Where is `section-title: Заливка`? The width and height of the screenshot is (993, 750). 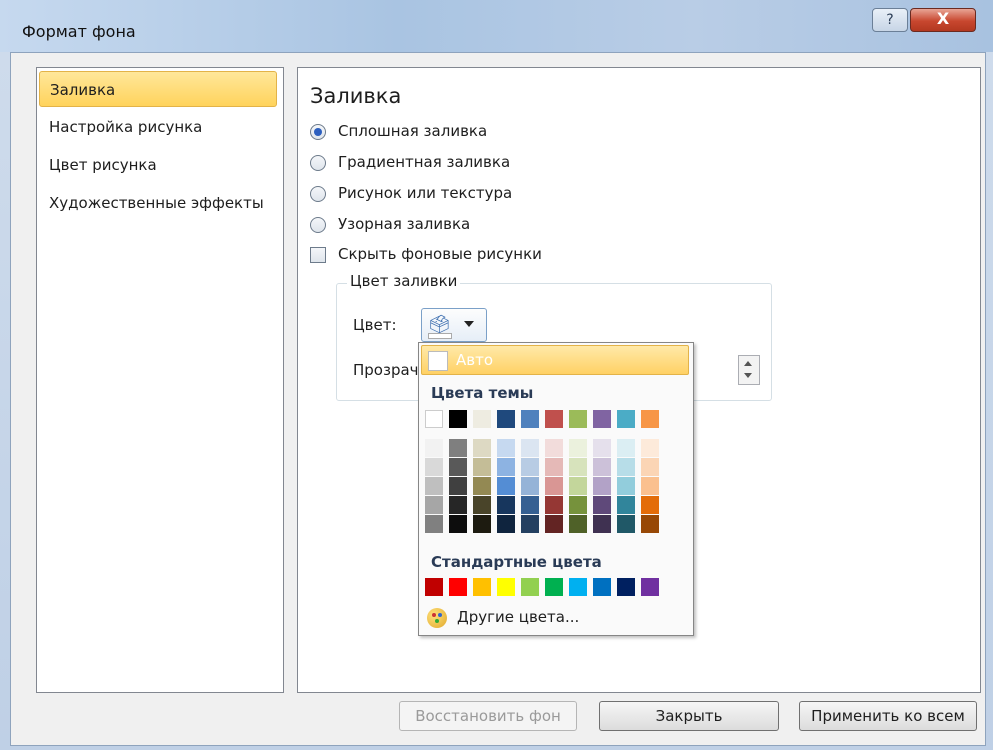 section-title: Заливка is located at coordinates (356, 96).